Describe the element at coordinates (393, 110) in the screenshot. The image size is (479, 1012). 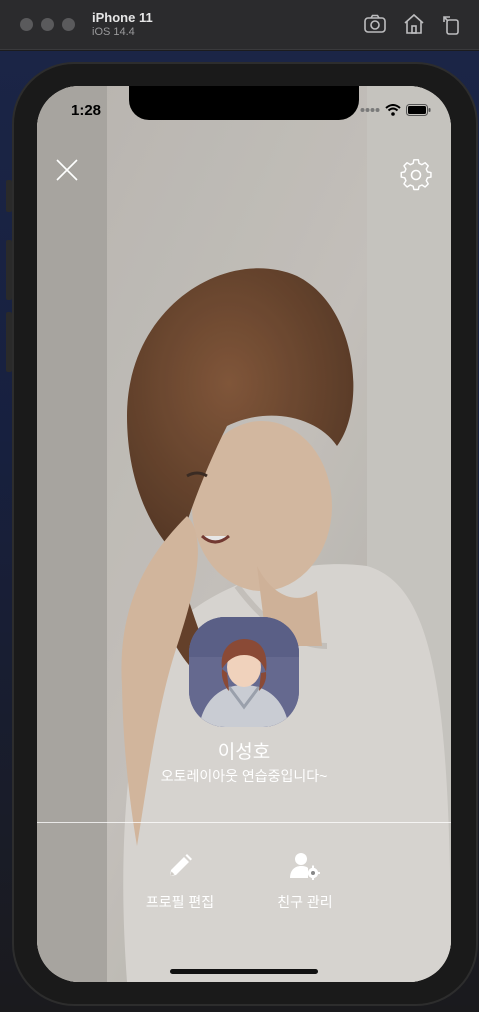
I see `wifi-icon` at that location.